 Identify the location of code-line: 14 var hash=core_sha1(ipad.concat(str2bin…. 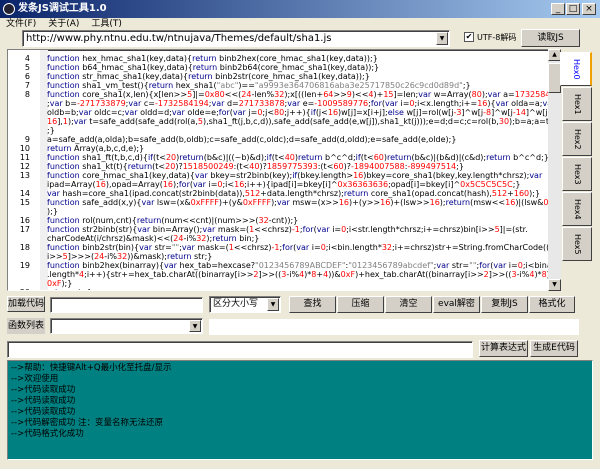
(278, 193).